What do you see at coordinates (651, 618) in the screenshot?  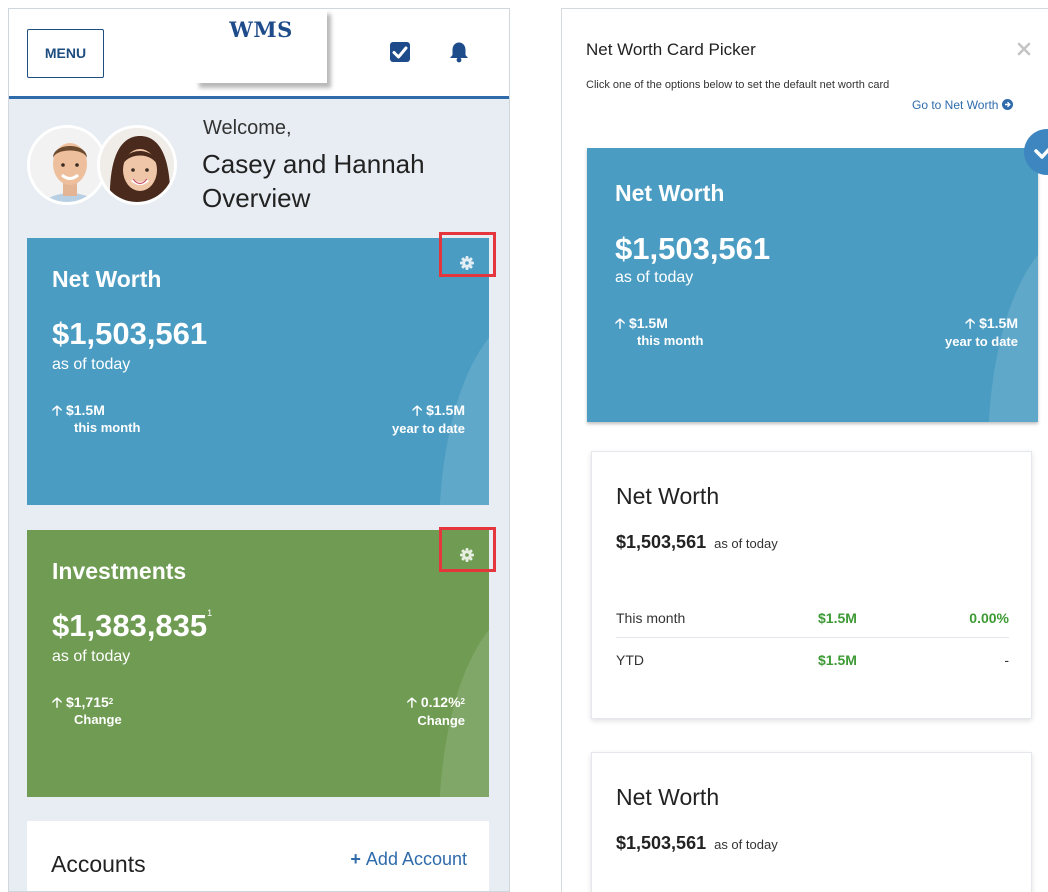 I see `row-label: This month` at bounding box center [651, 618].